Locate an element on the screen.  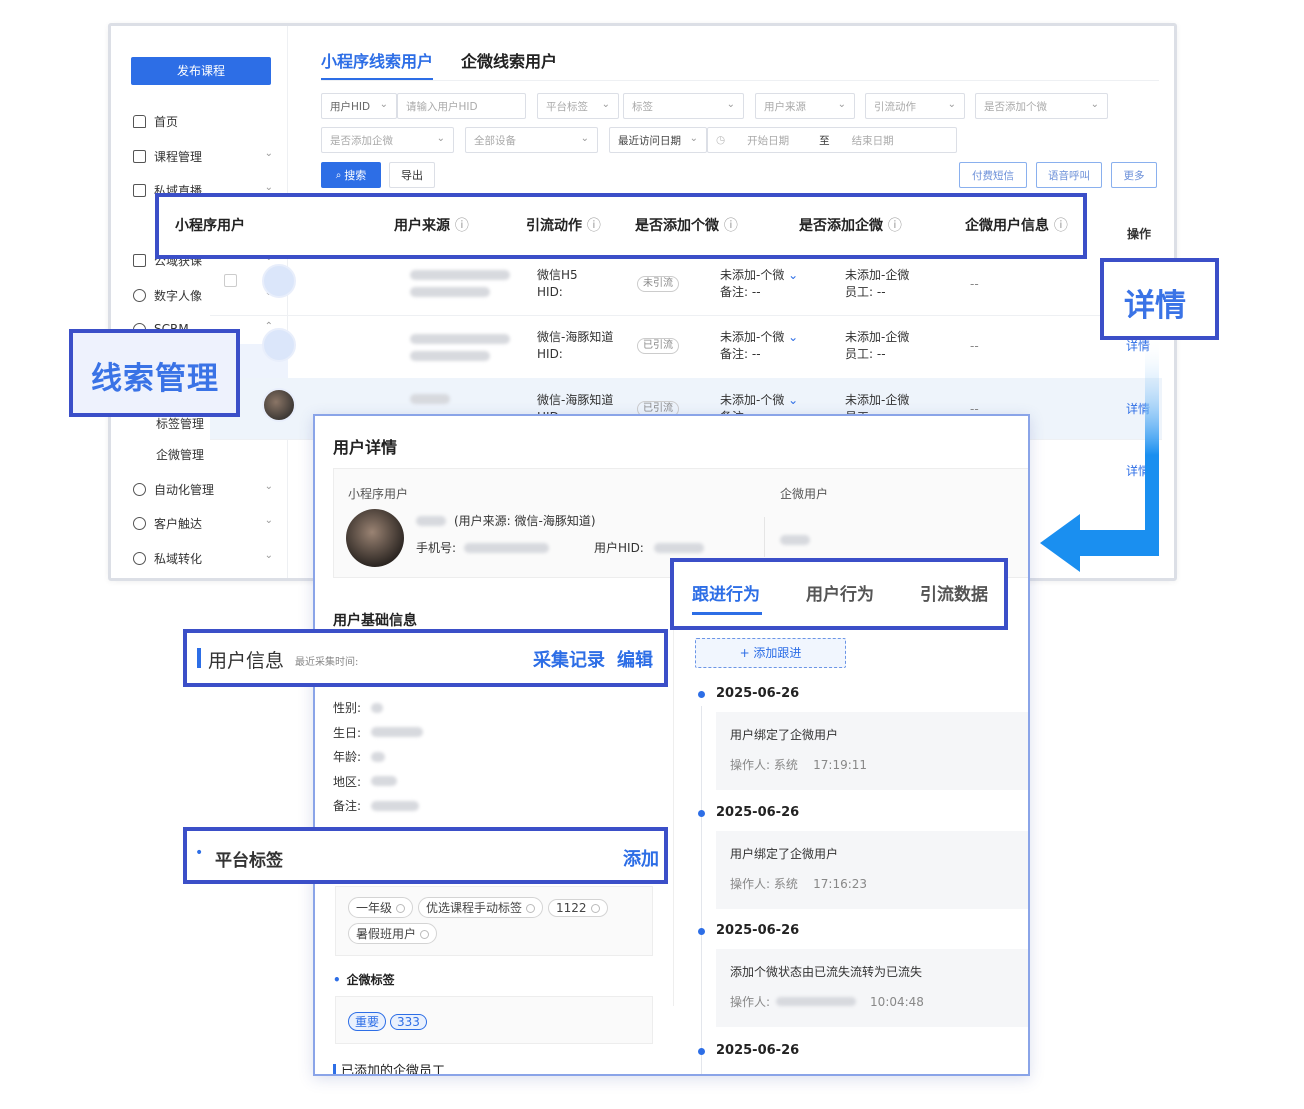
traffic-status-badge: 已引流 is located at coordinates (658, 346).